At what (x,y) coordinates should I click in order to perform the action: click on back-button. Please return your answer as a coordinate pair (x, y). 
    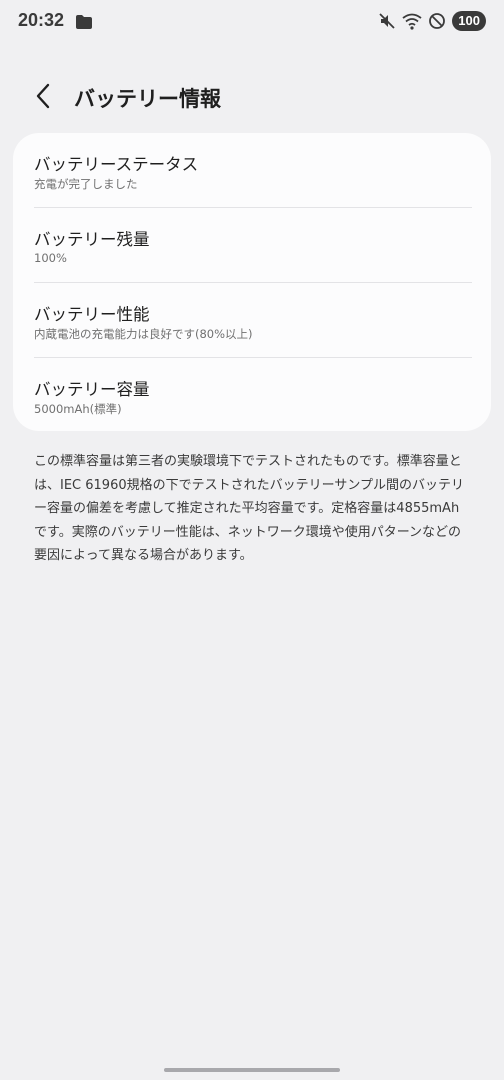
    Looking at the image, I should click on (44, 96).